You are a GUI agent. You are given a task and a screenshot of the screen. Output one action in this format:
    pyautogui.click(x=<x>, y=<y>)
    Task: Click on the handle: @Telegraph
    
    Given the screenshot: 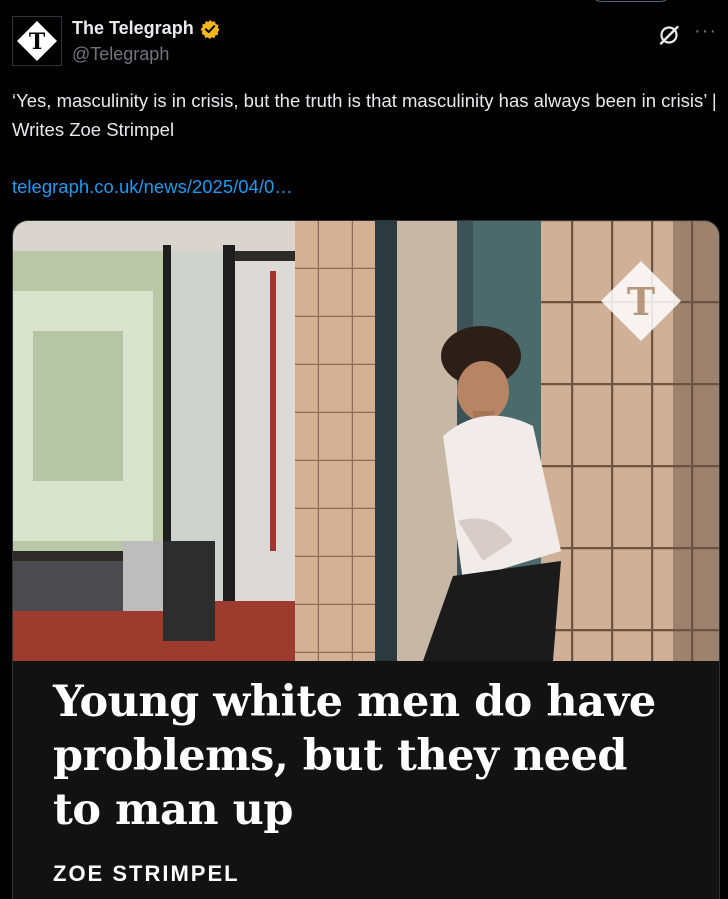 What is the action you would take?
    pyautogui.click(x=120, y=54)
    